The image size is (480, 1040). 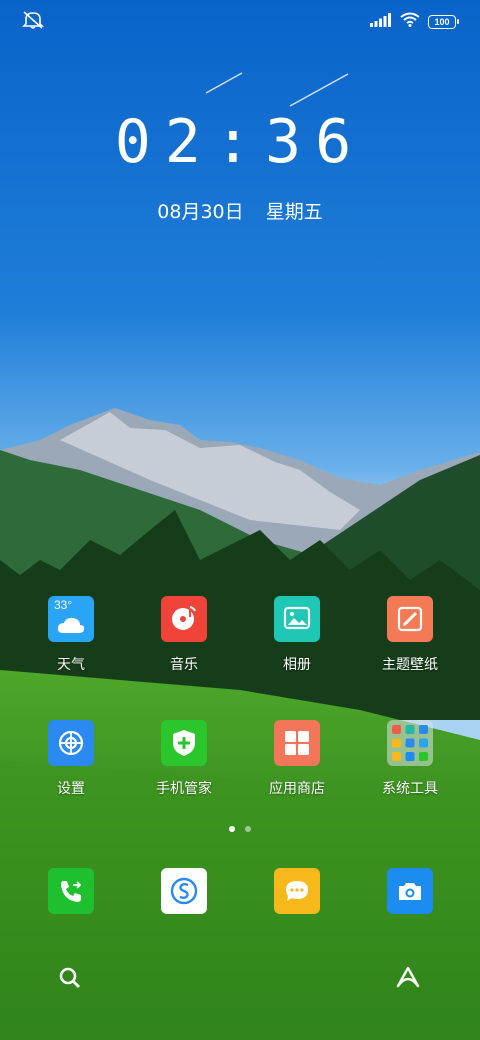 I want to click on dock-browser, so click(x=184, y=891).